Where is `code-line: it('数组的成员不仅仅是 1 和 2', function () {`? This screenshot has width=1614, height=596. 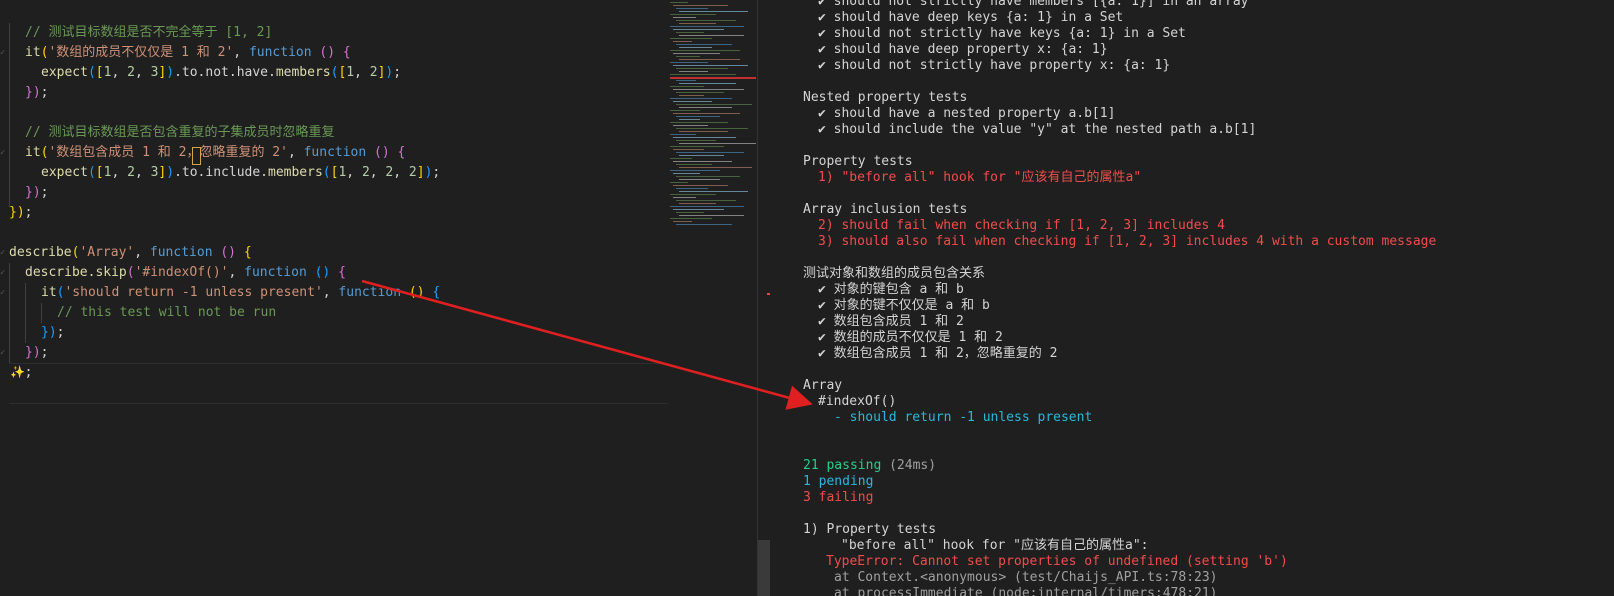 code-line: it('数组的成员不仅仅是 1 和 2', function () { is located at coordinates (188, 53).